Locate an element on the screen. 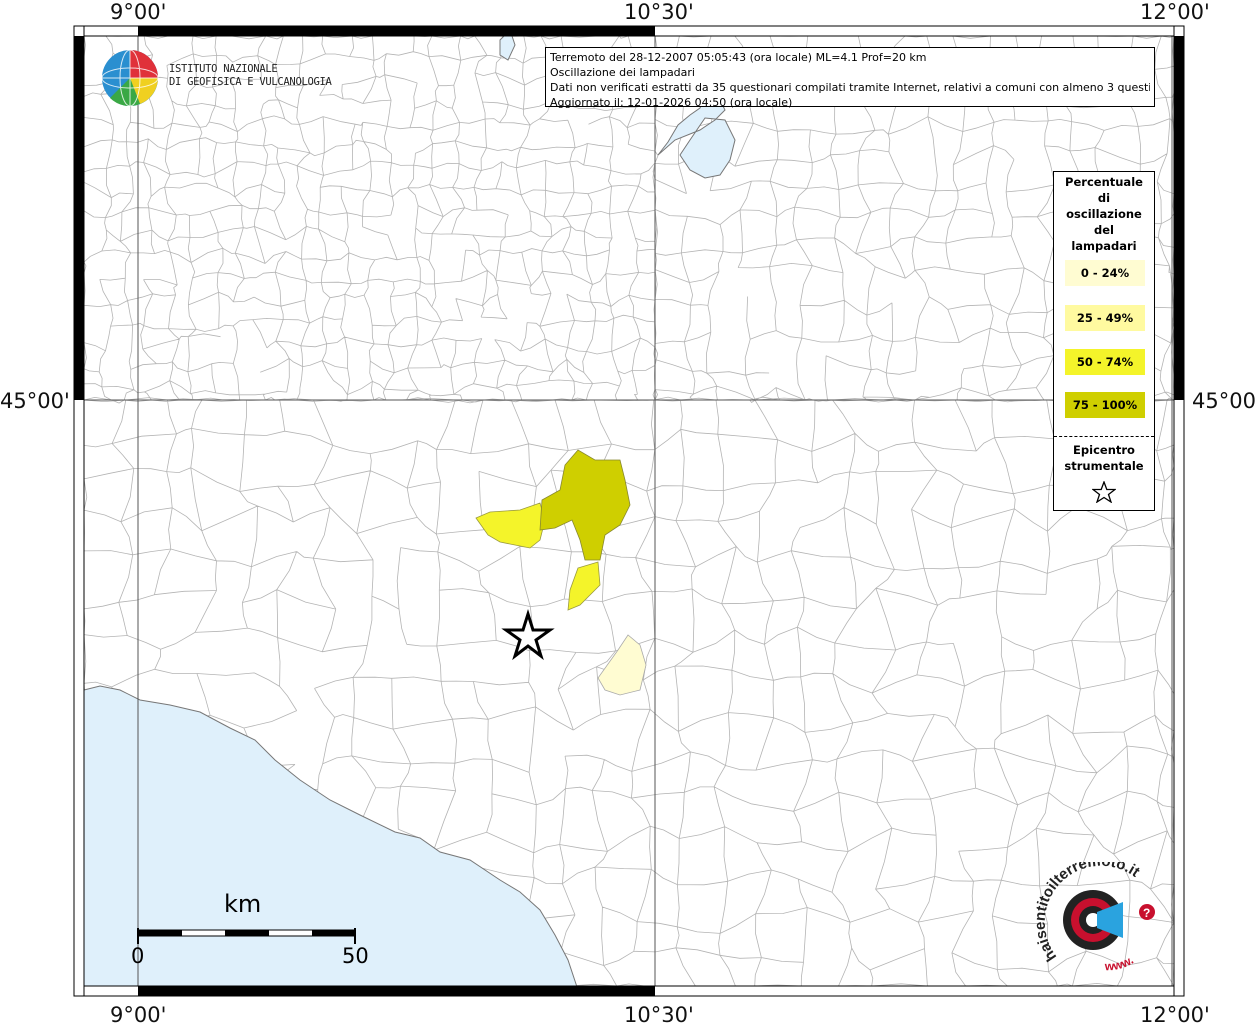 The image size is (1256, 1027). bottom-lon-label-2: 10°30' is located at coordinates (659, 1015).